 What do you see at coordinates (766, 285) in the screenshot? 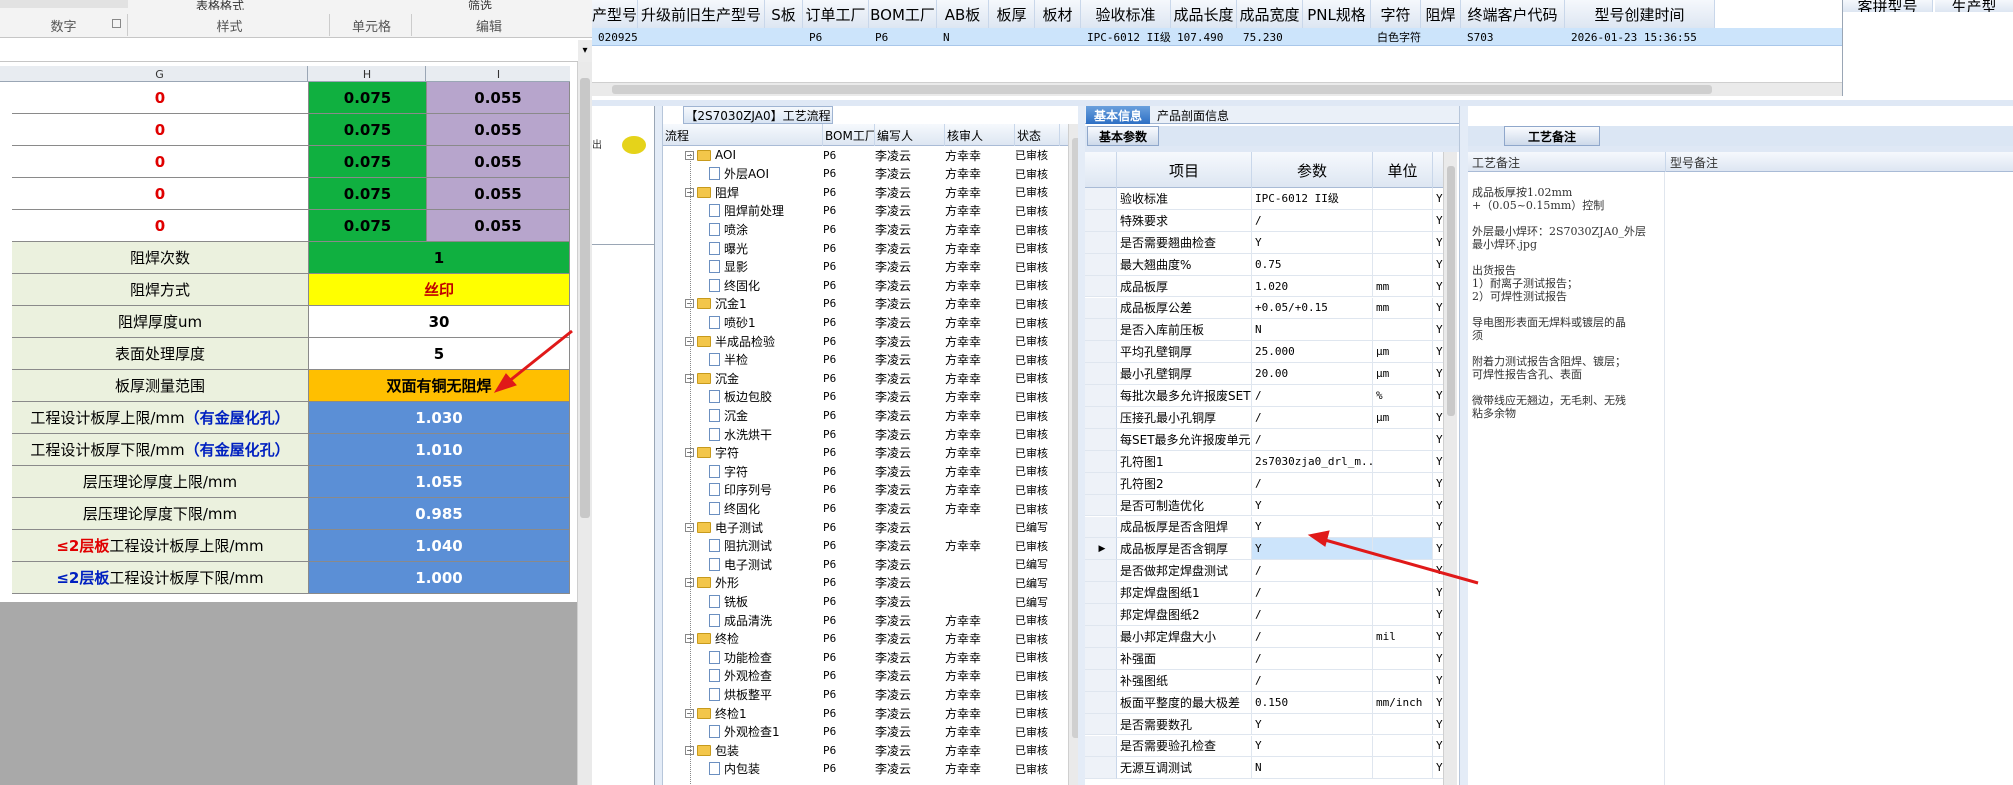
I see `process-step: 终固化` at bounding box center [766, 285].